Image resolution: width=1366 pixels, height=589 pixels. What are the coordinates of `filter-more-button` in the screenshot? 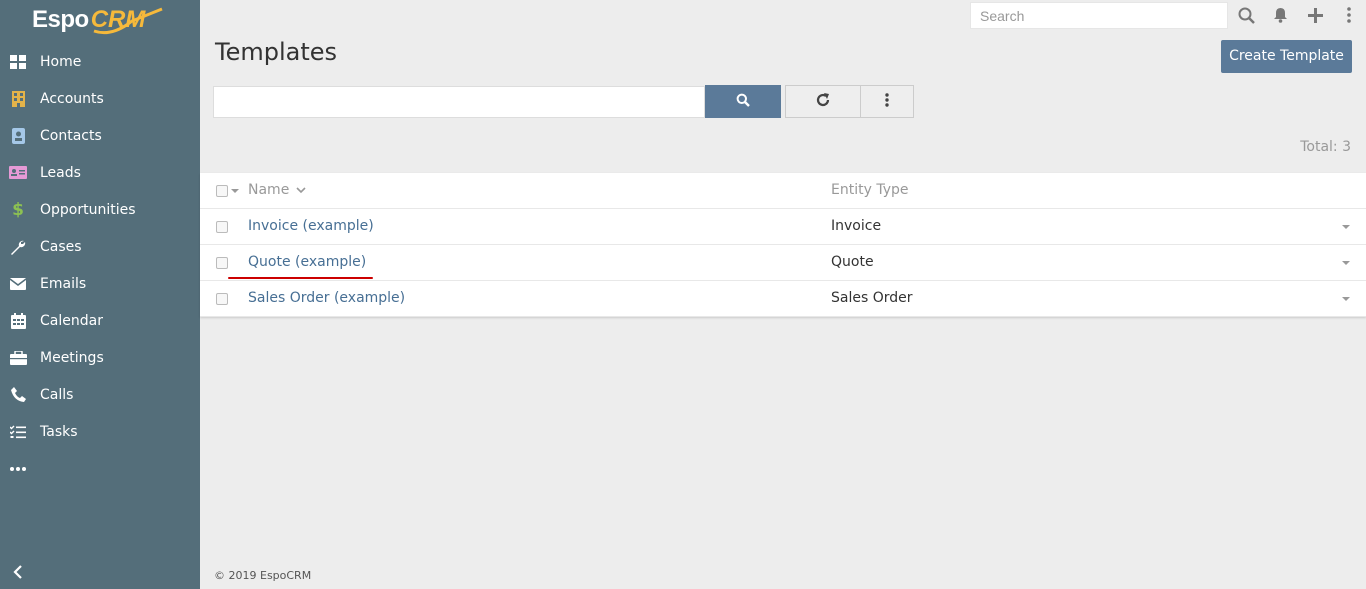 It's located at (887, 101).